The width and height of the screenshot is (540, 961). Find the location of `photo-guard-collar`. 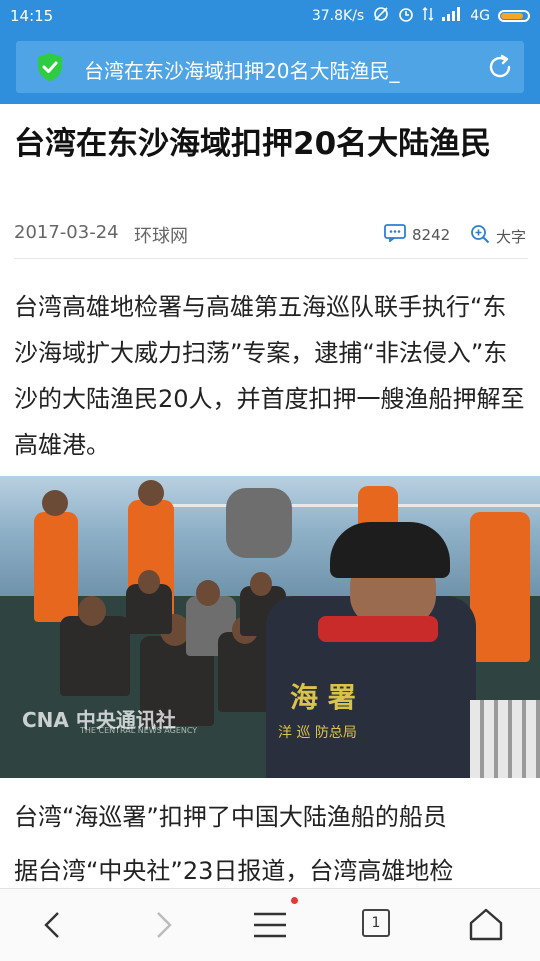

photo-guard-collar is located at coordinates (378, 629).